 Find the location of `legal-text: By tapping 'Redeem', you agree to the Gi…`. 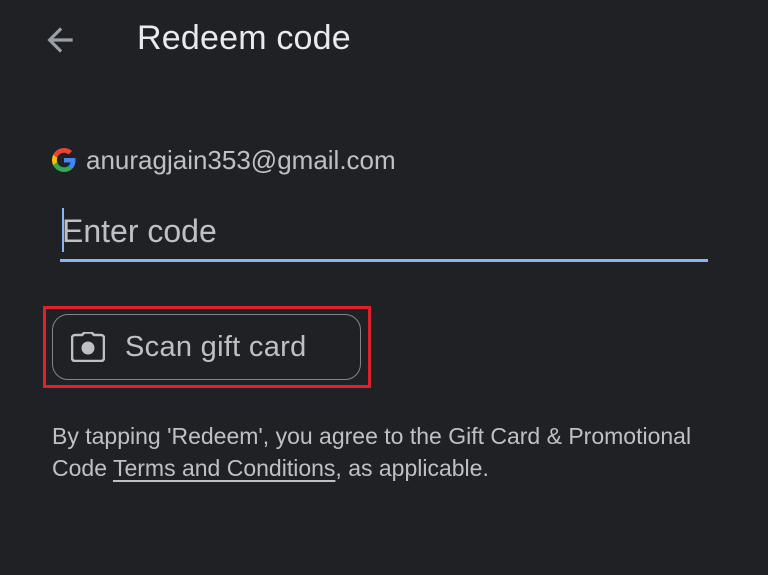

legal-text: By tapping 'Redeem', you agree to the Gi… is located at coordinates (372, 452).